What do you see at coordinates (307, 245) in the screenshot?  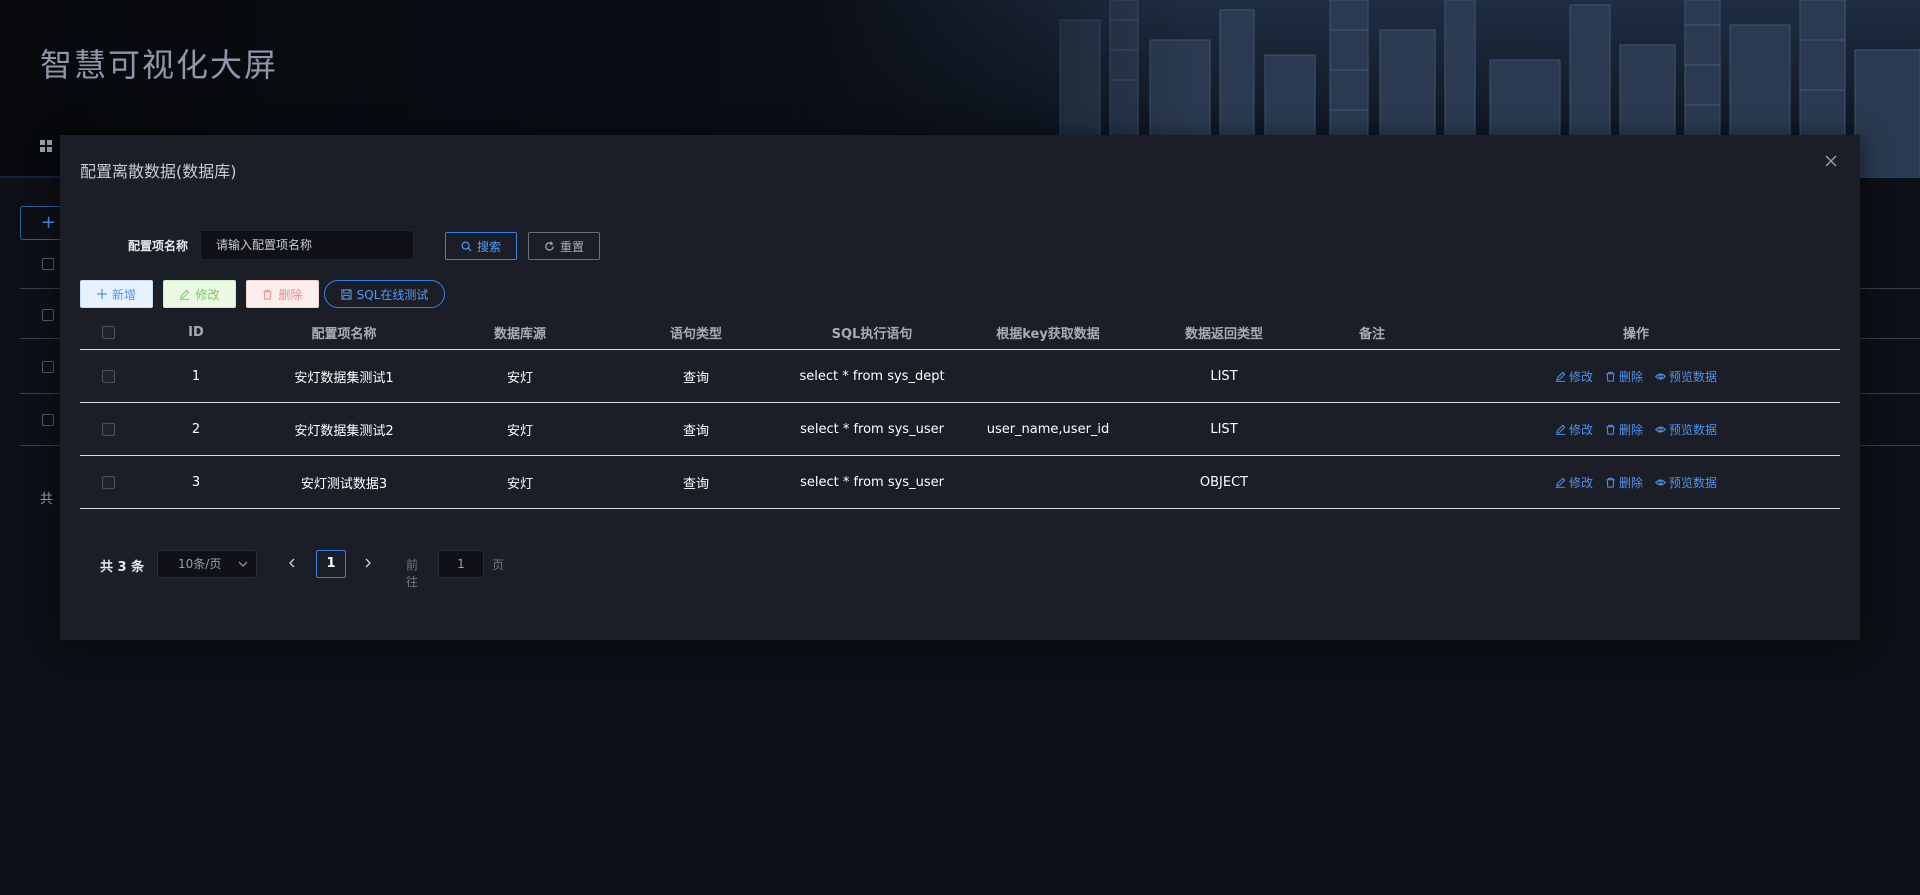 I see `search-input` at bounding box center [307, 245].